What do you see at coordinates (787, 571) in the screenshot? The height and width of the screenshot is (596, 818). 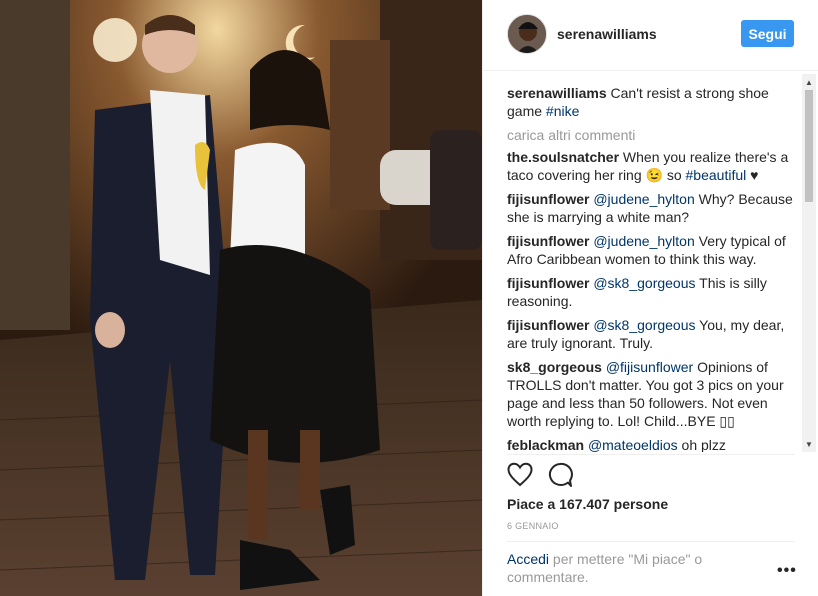 I see `more-options-icon: •••` at bounding box center [787, 571].